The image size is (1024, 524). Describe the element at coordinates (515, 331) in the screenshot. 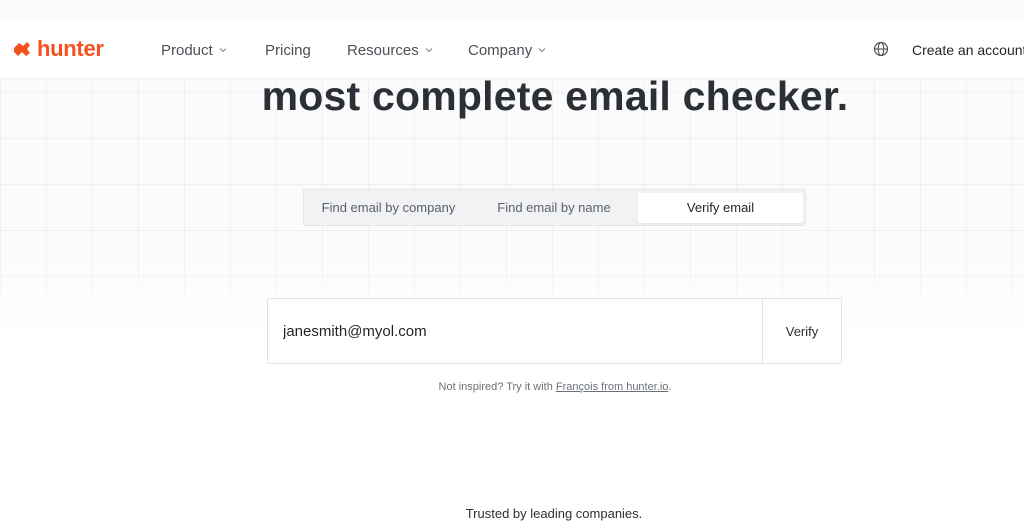

I see `email-input` at that location.